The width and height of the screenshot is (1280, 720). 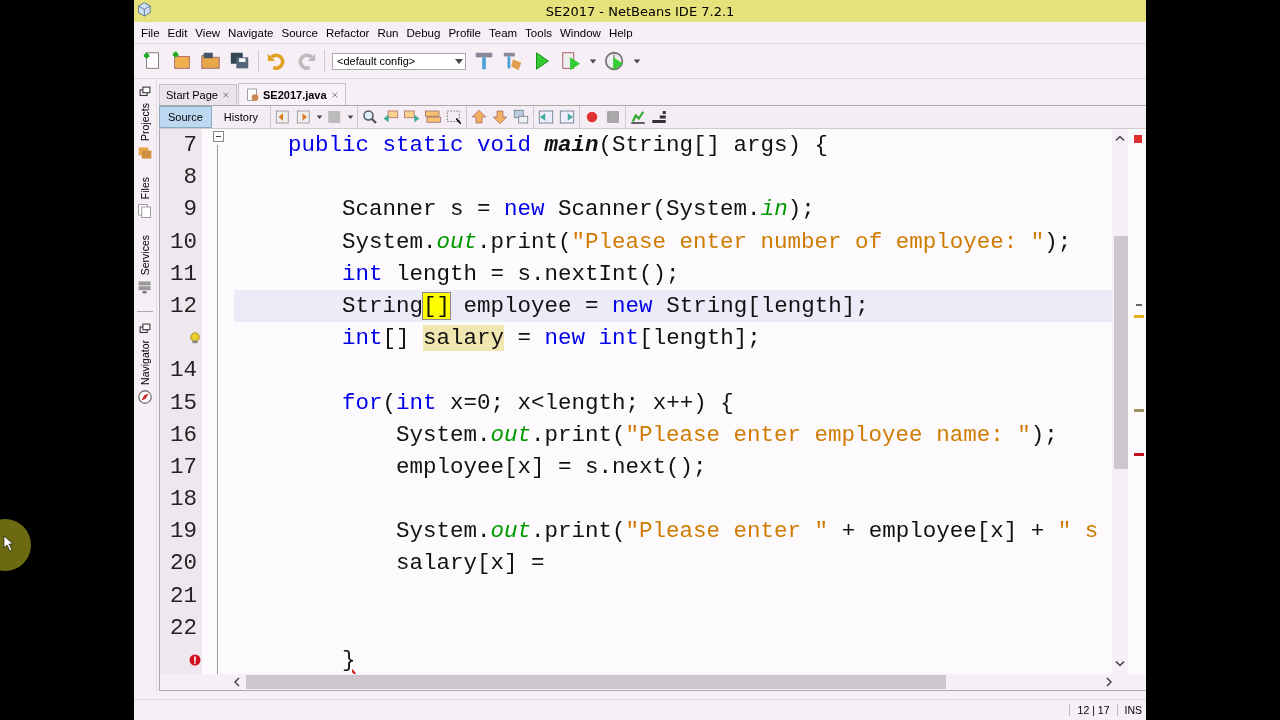 I want to click on vertical-scrollbar, so click(x=1120, y=401).